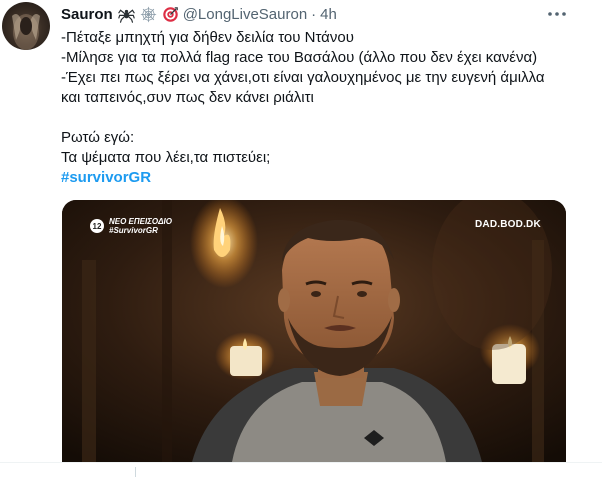  What do you see at coordinates (97, 226) in the screenshot?
I see `channel-logo: 12` at bounding box center [97, 226].